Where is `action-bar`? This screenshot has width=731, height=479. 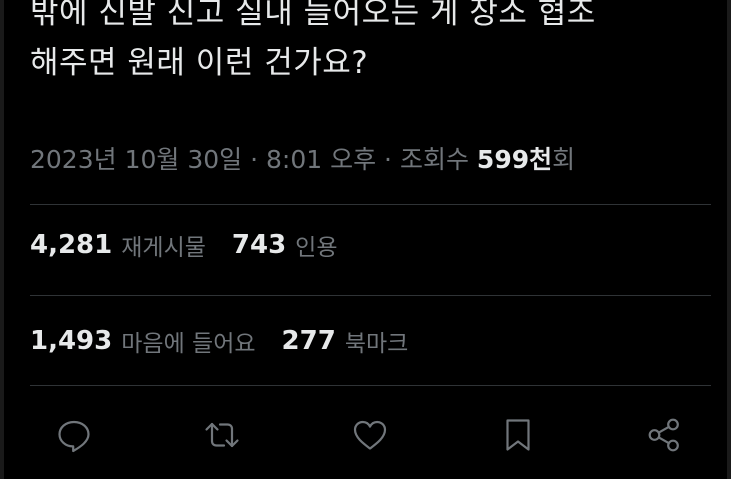
action-bar is located at coordinates (365, 435).